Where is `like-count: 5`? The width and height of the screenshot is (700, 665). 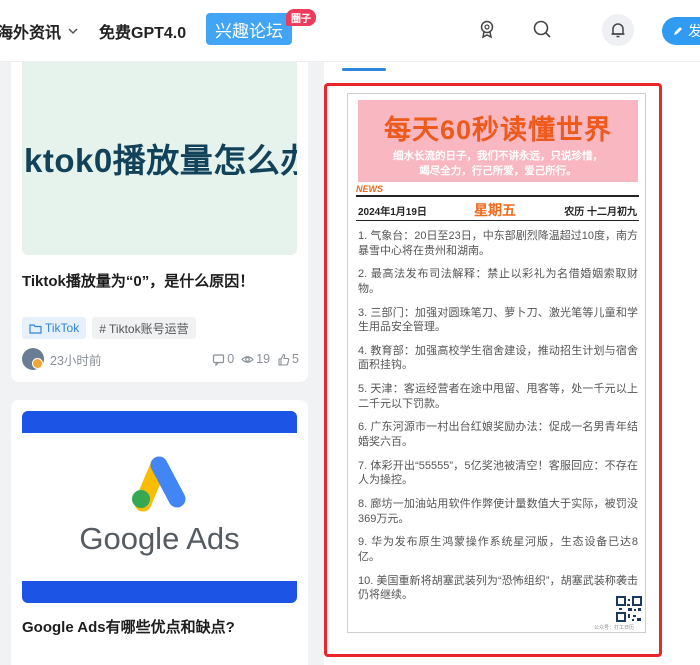
like-count: 5 is located at coordinates (288, 359).